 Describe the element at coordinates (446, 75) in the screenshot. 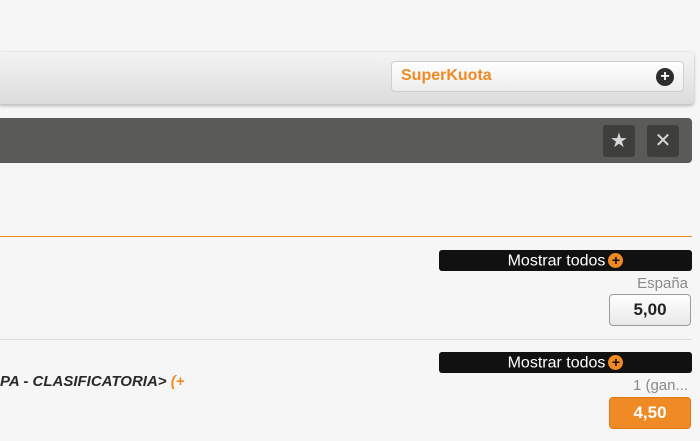

I see `superkuota-label: SuperKuota` at that location.